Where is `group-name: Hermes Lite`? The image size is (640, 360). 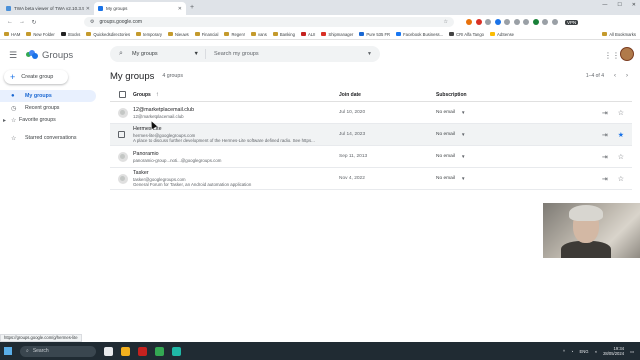 group-name: Hermes Lite is located at coordinates (236, 129).